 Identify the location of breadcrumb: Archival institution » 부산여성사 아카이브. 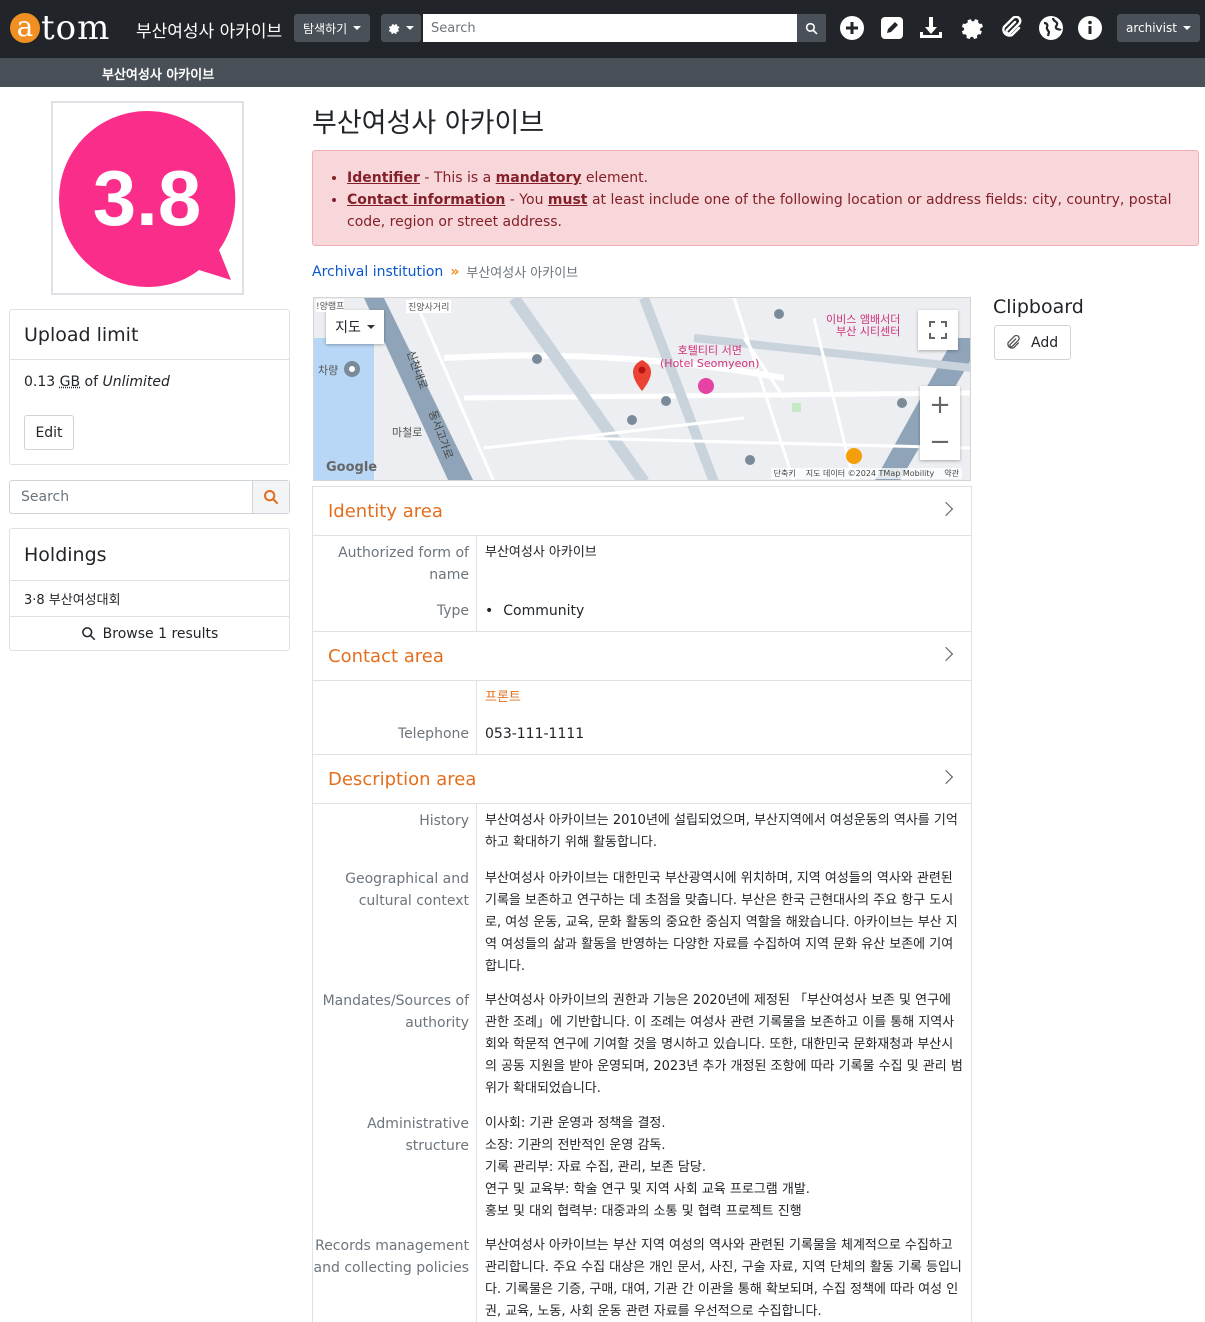
(445, 272).